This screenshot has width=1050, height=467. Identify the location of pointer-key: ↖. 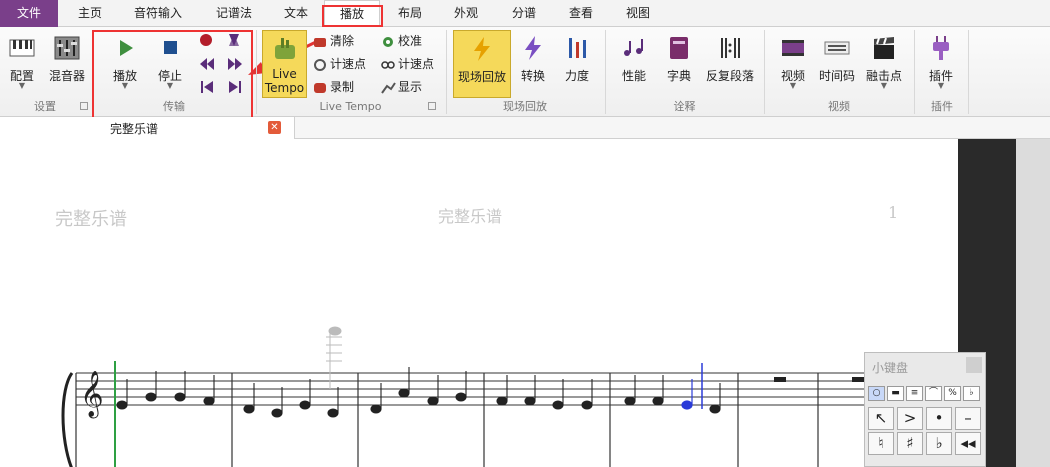
(881, 418).